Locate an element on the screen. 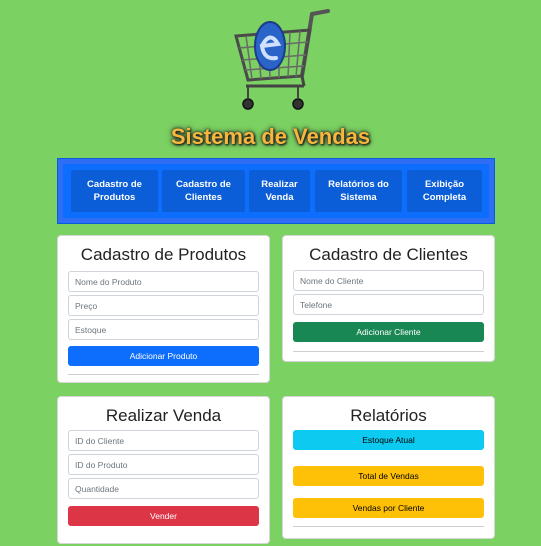  nav-cadastro-produtos-button: Cadastro de Produtos is located at coordinates (114, 191).